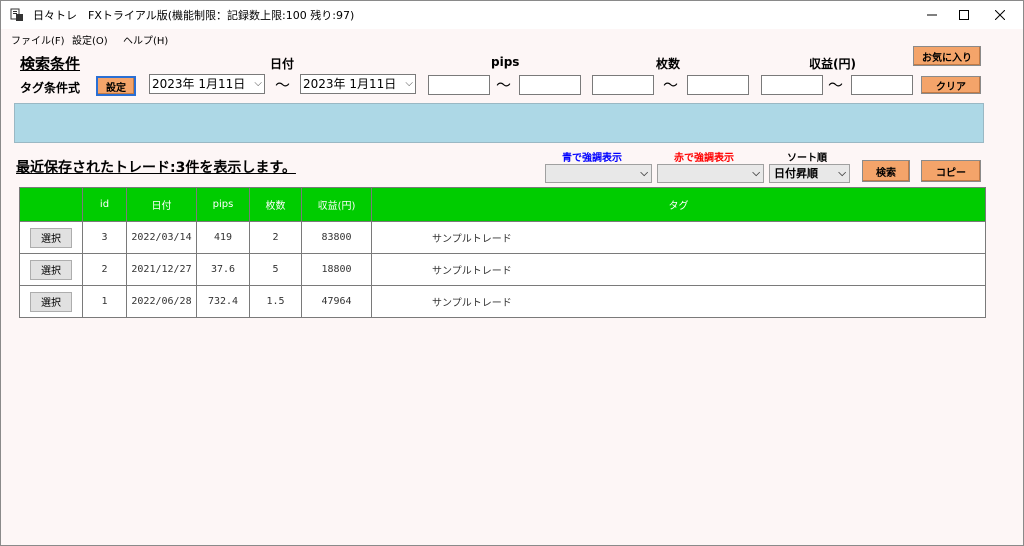 Image resolution: width=1024 pixels, height=546 pixels. What do you see at coordinates (832, 64) in the screenshot?
I see `profit-label: 収益(円)` at bounding box center [832, 64].